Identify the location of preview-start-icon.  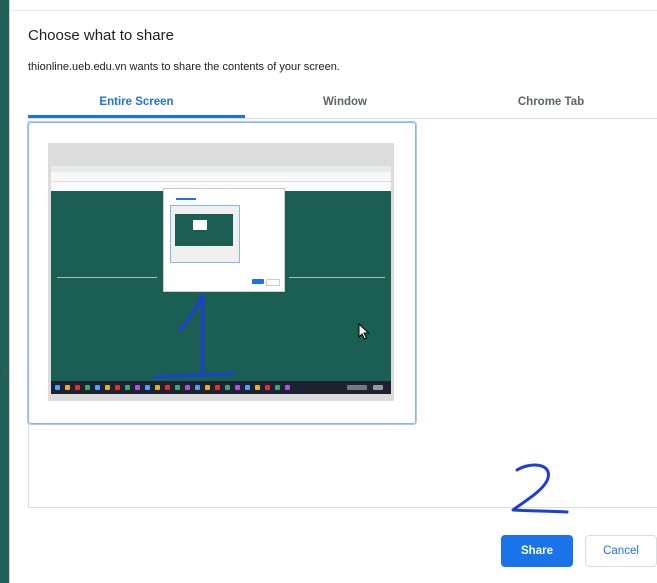
(57, 387).